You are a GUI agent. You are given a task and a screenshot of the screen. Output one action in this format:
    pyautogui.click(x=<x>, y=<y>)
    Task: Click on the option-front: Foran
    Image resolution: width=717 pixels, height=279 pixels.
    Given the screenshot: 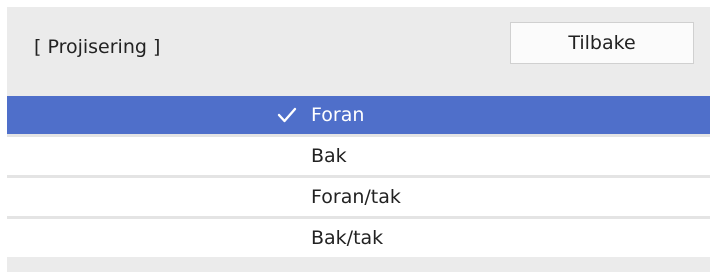 What is the action you would take?
    pyautogui.click(x=358, y=116)
    